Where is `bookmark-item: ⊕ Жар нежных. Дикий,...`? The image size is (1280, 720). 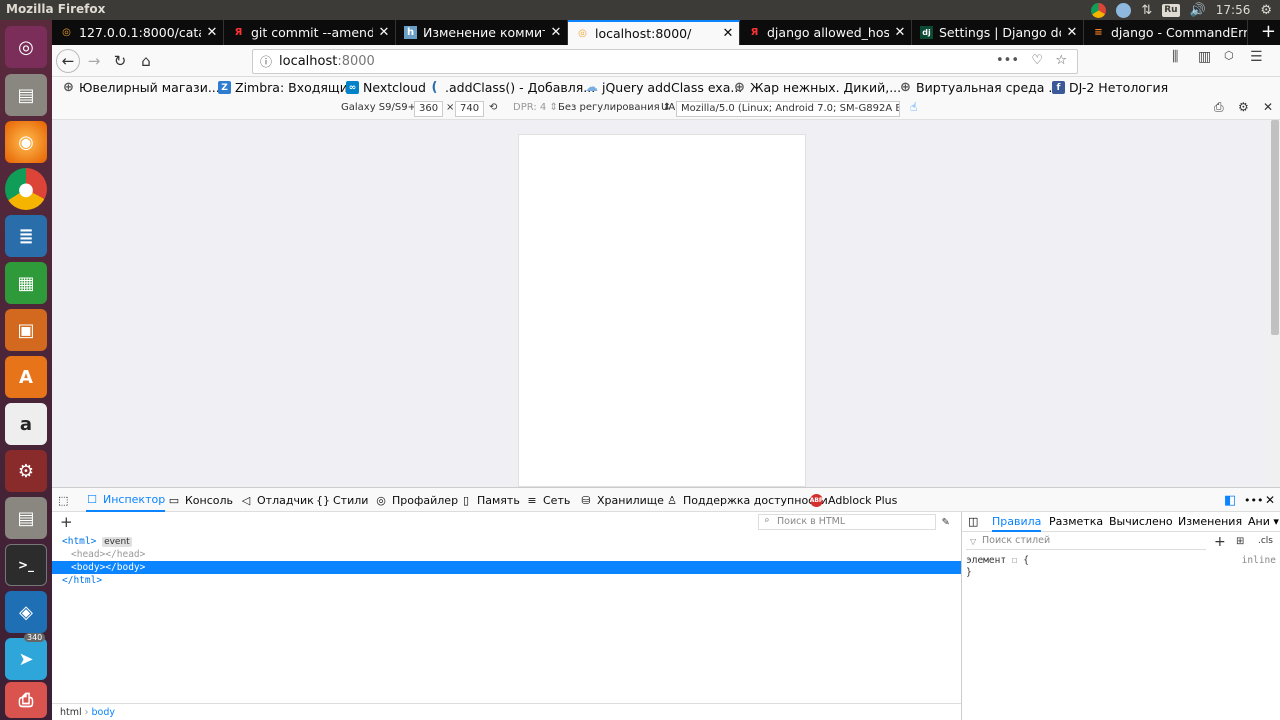 bookmark-item: ⊕ Жар нежных. Дикий,... is located at coordinates (817, 87).